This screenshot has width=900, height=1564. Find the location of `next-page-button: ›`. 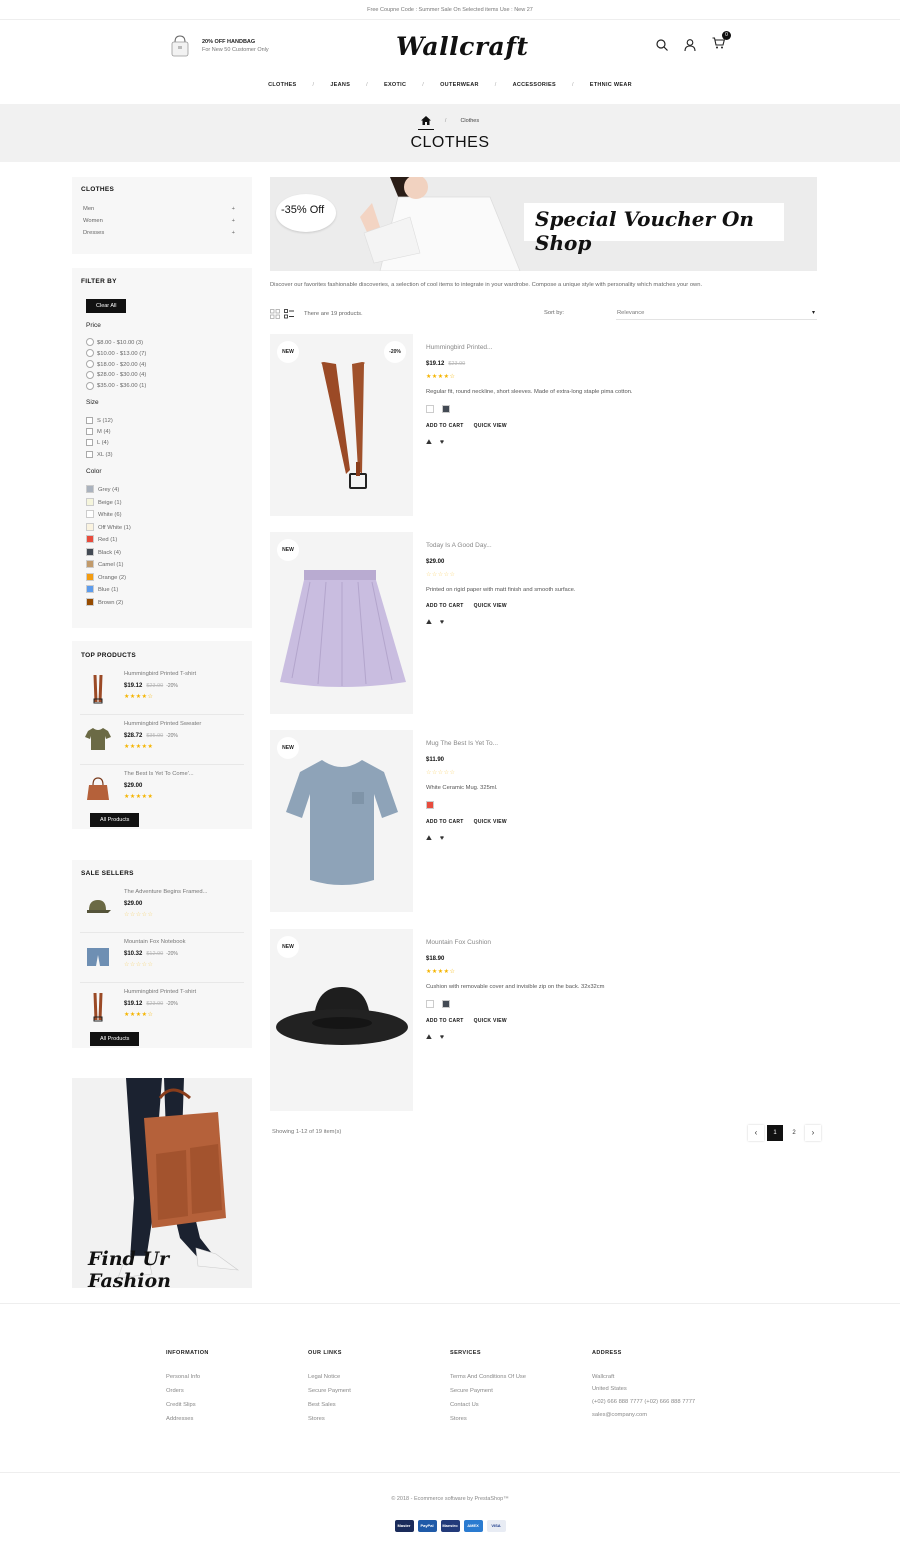

next-page-button: › is located at coordinates (813, 1133).